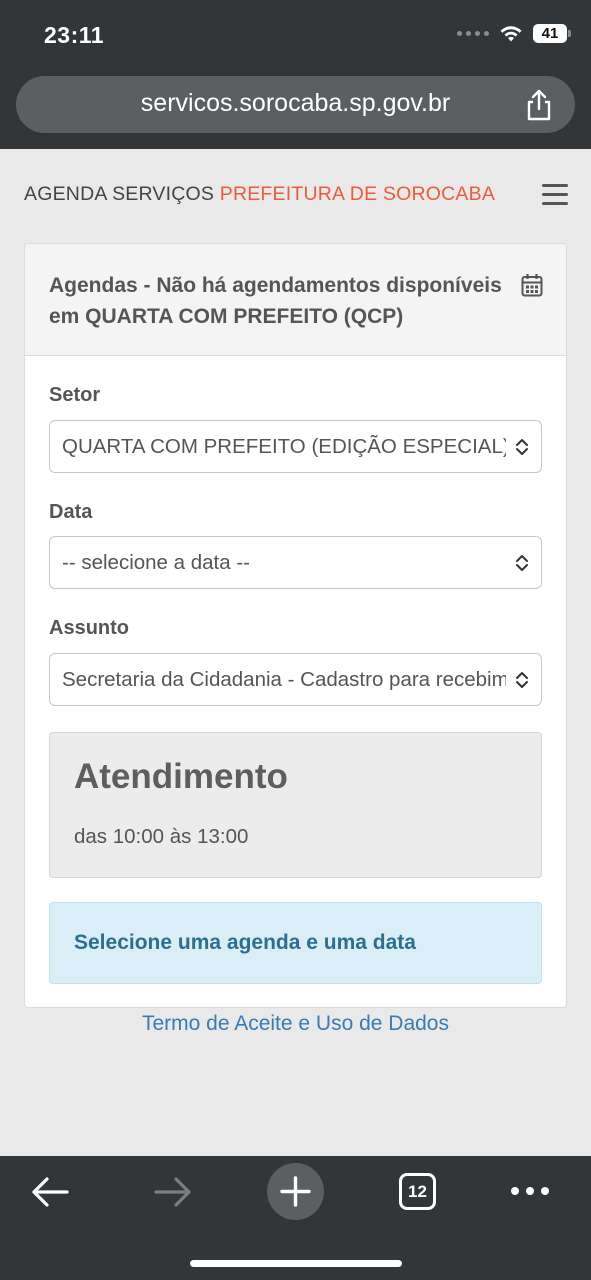  I want to click on calendar-icon, so click(532, 285).